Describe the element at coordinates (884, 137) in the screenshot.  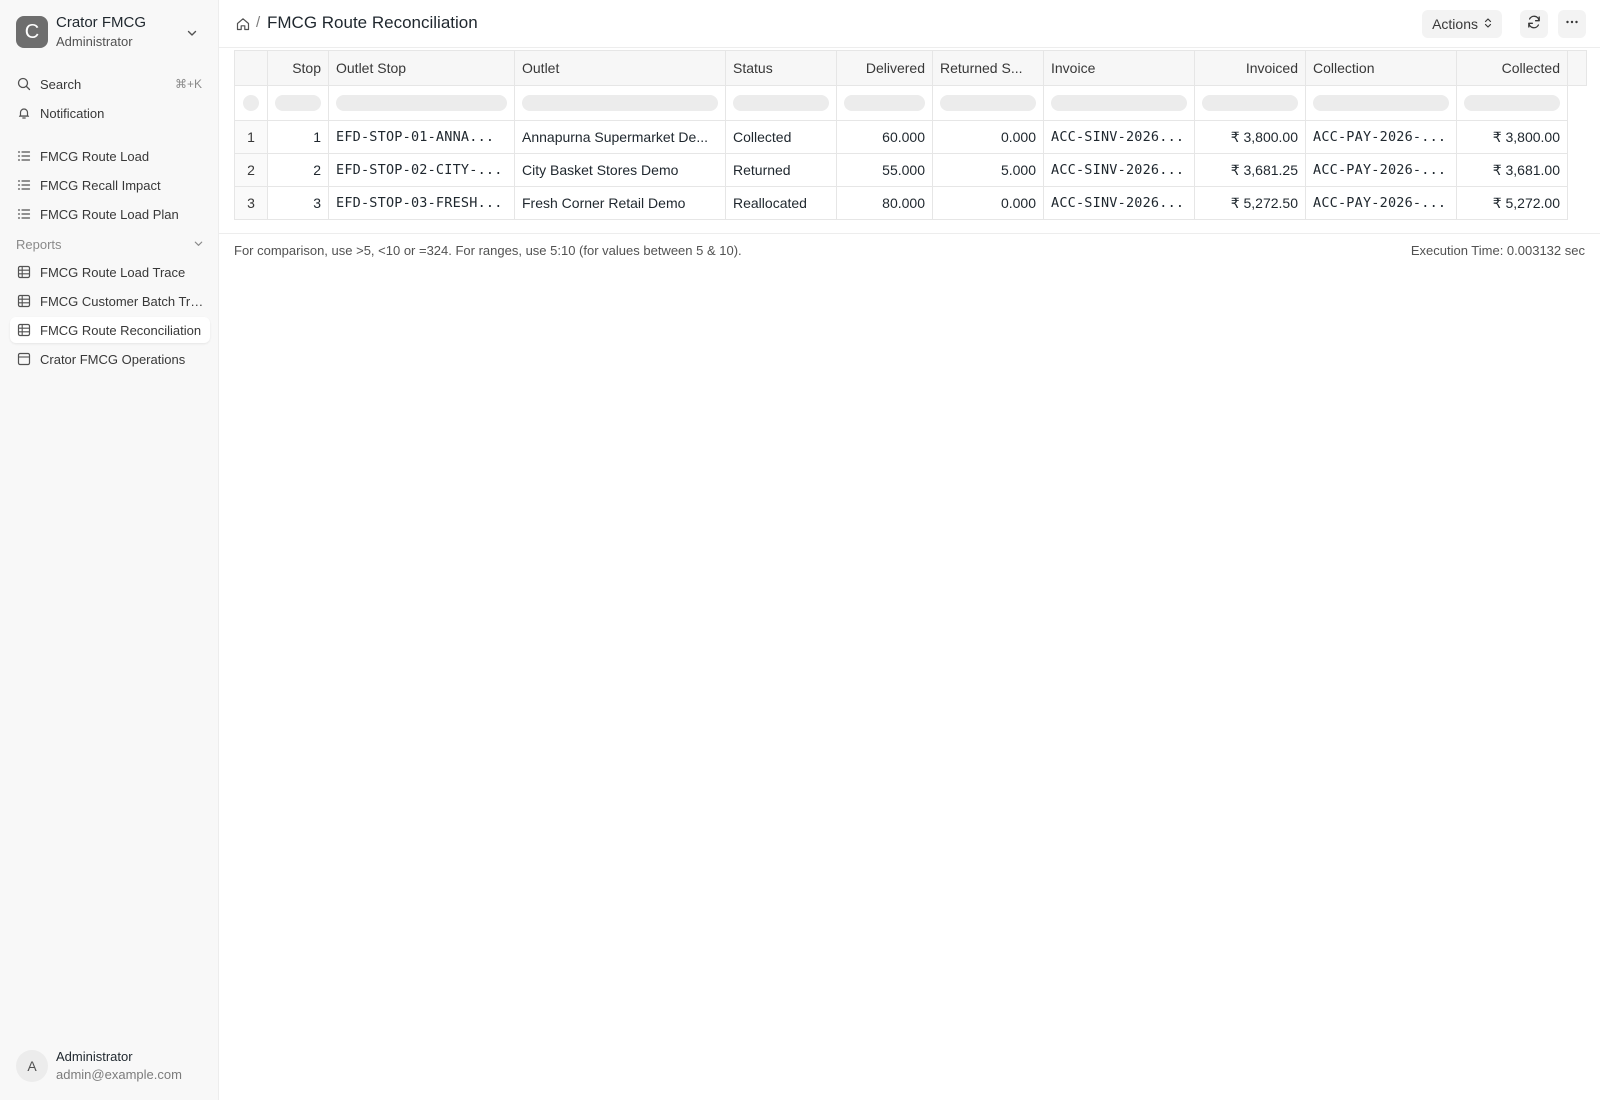
I see `cell-delivered: 60.000` at that location.